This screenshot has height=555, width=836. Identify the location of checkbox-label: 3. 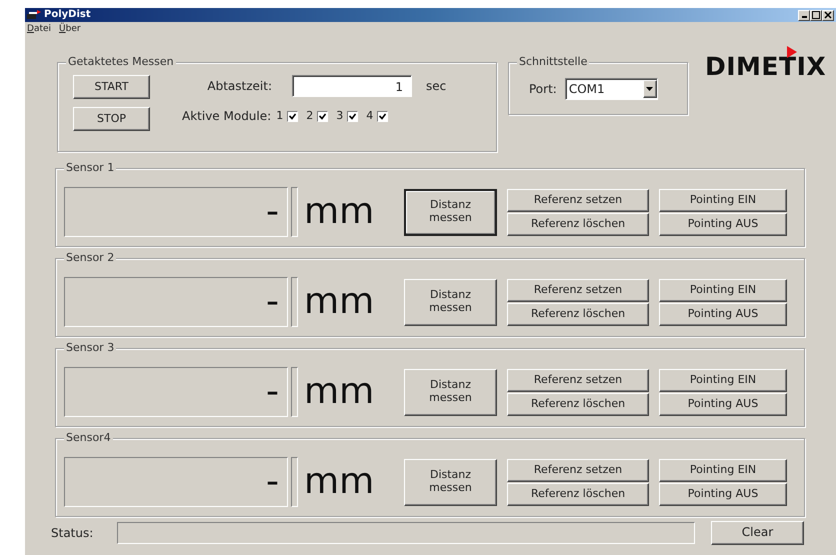
(340, 116).